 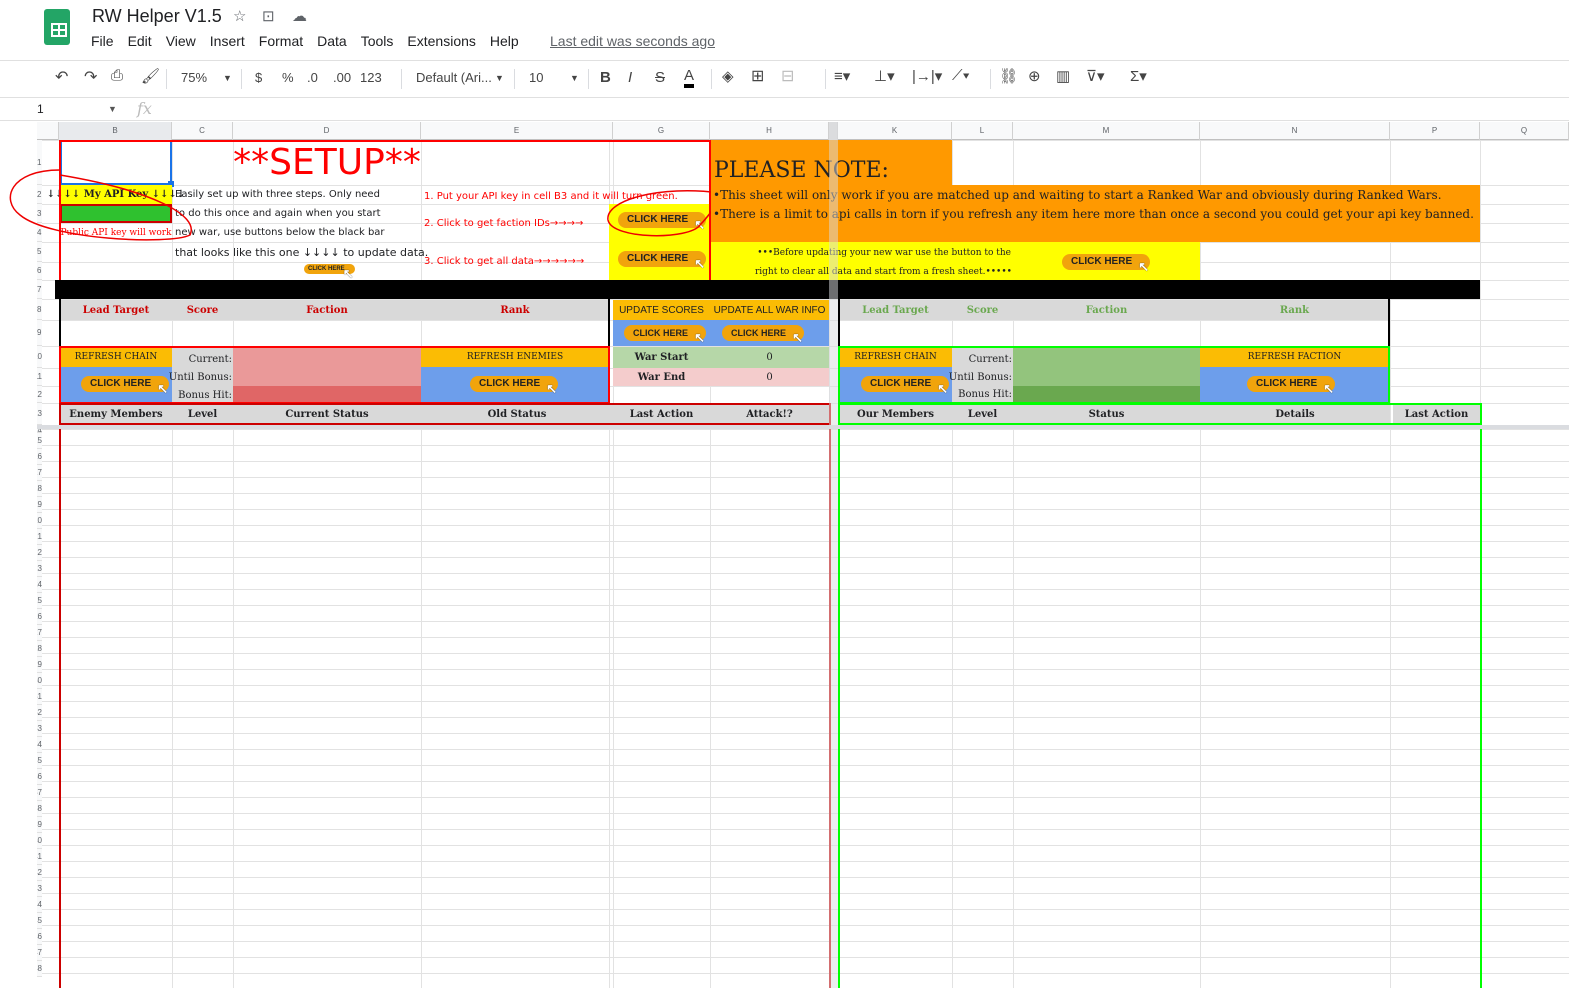 What do you see at coordinates (1524, 131) in the screenshot?
I see `column-header-q: Q` at bounding box center [1524, 131].